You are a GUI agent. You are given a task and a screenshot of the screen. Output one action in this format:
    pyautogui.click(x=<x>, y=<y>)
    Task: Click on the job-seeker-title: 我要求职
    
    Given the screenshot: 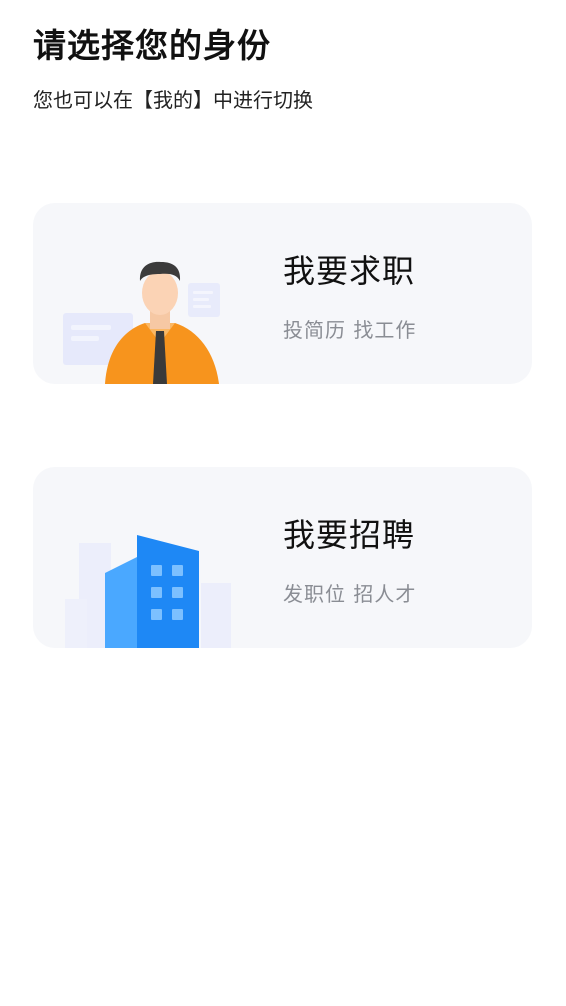 What is the action you would take?
    pyautogui.click(x=349, y=271)
    